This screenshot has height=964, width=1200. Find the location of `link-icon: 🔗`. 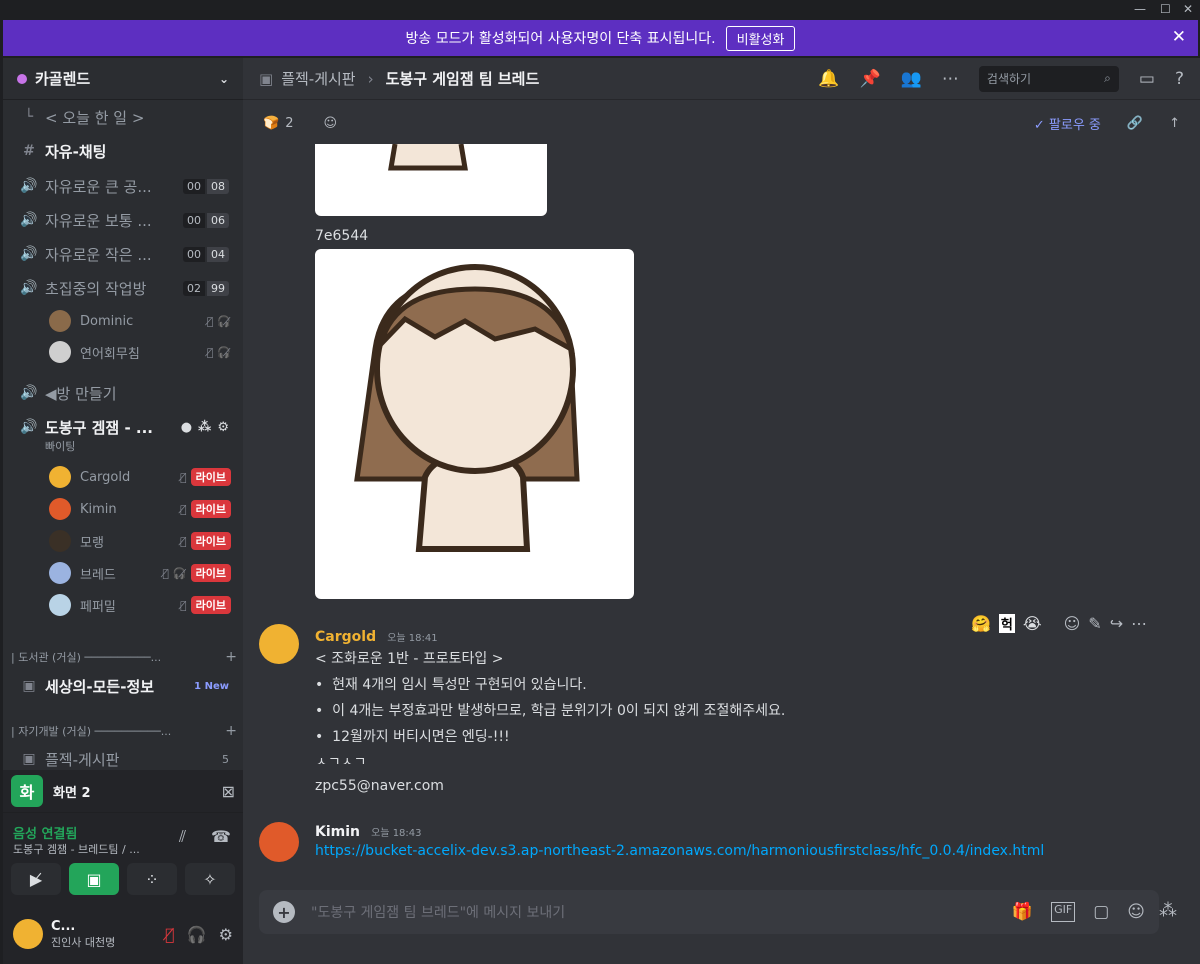

link-icon: 🔗 is located at coordinates (1135, 123).